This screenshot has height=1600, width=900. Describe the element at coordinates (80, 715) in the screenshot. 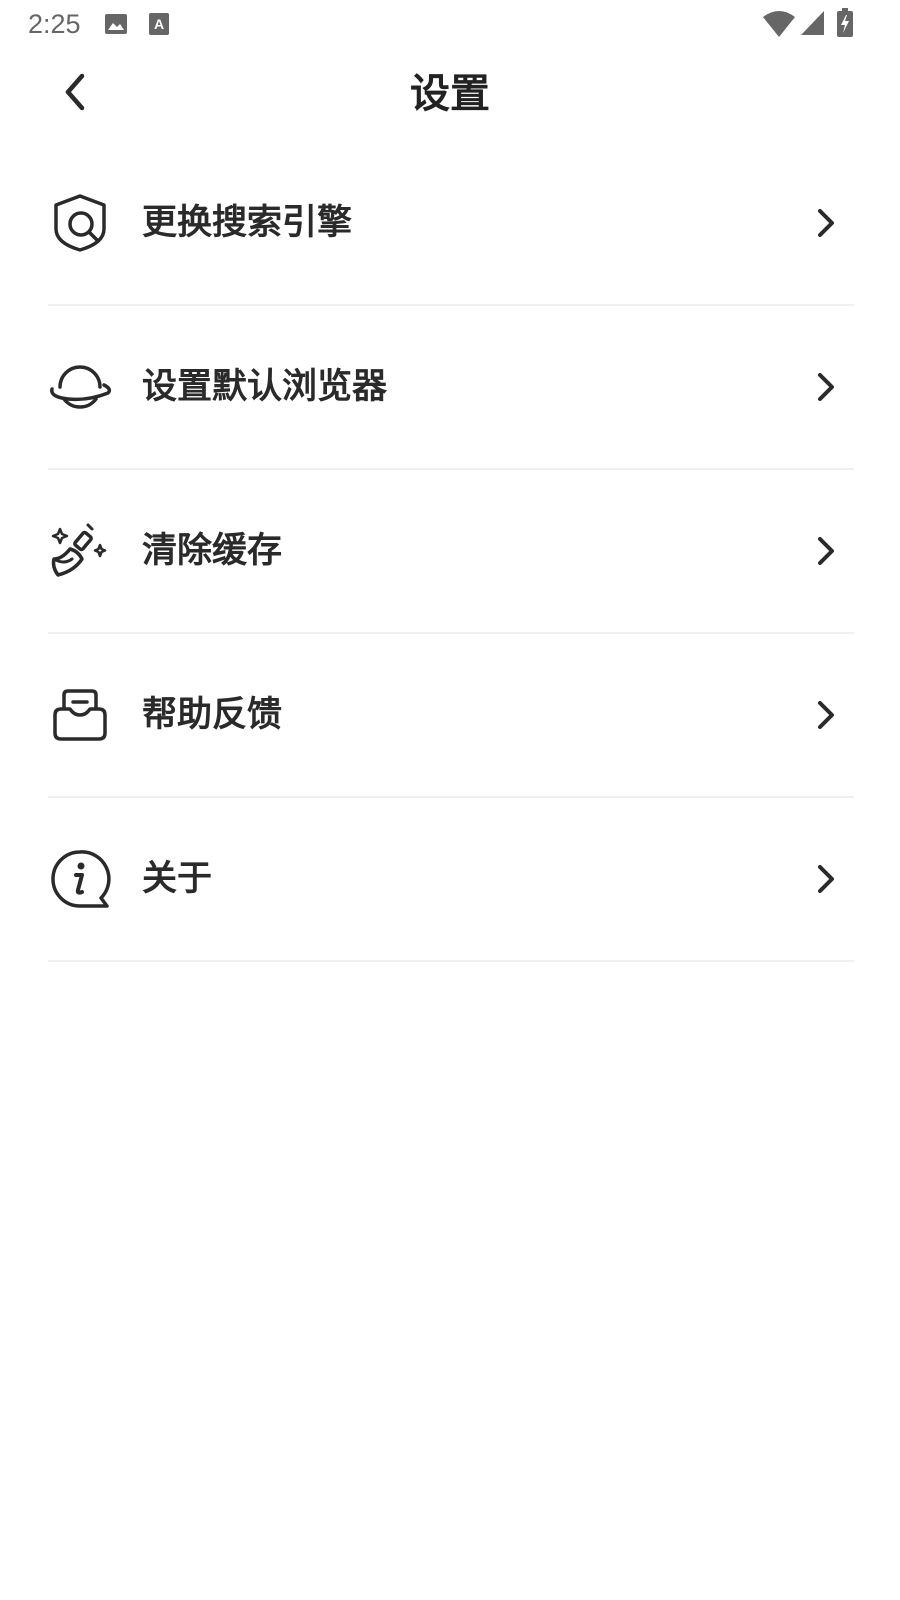

I see `inbox-icon` at that location.